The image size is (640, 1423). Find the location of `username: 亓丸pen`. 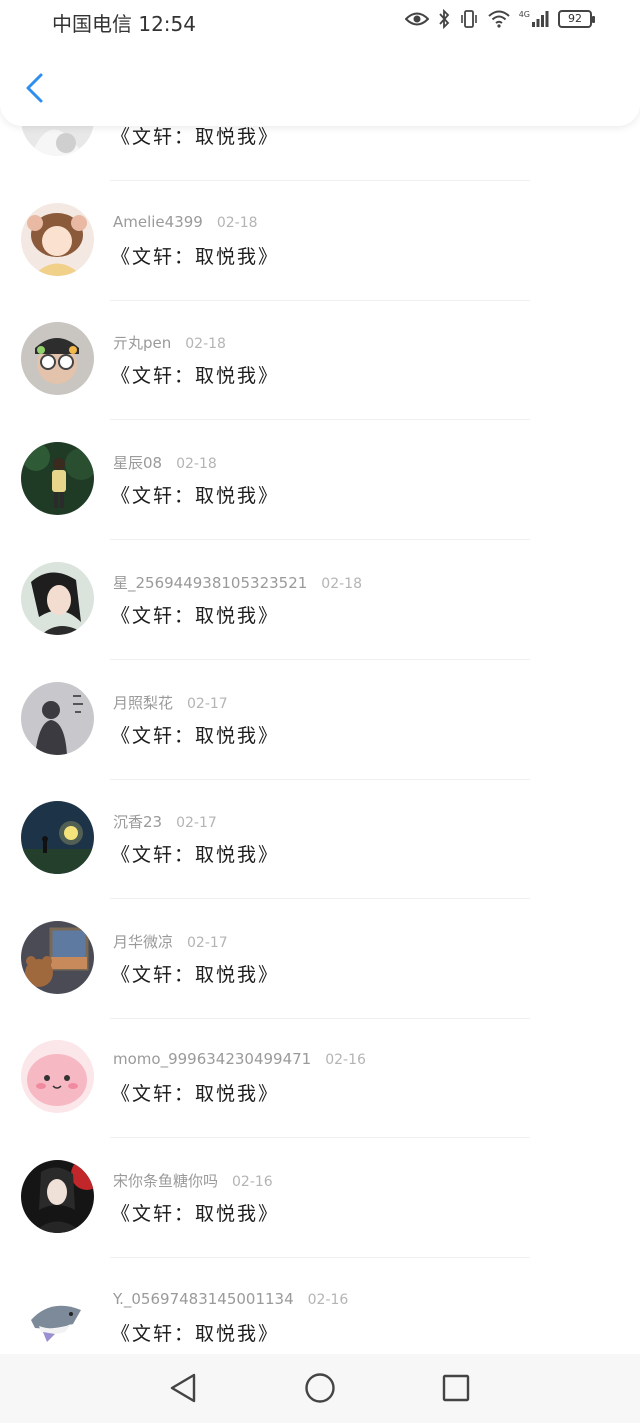

username: 亓丸pen is located at coordinates (142, 343).